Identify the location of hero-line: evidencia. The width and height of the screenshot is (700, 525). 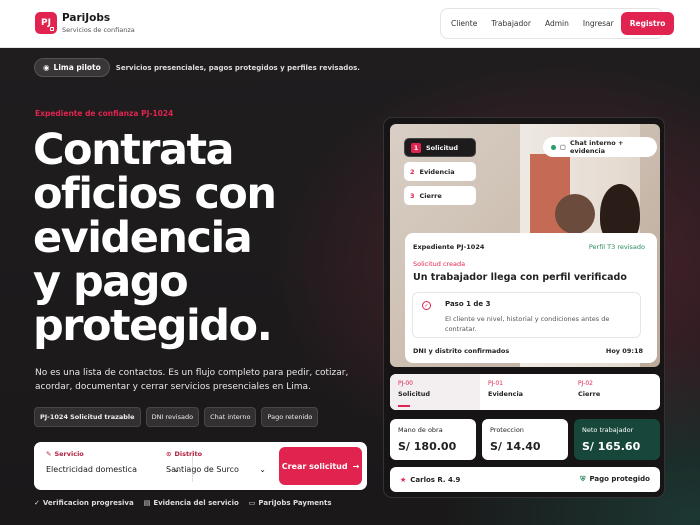
(143, 238).